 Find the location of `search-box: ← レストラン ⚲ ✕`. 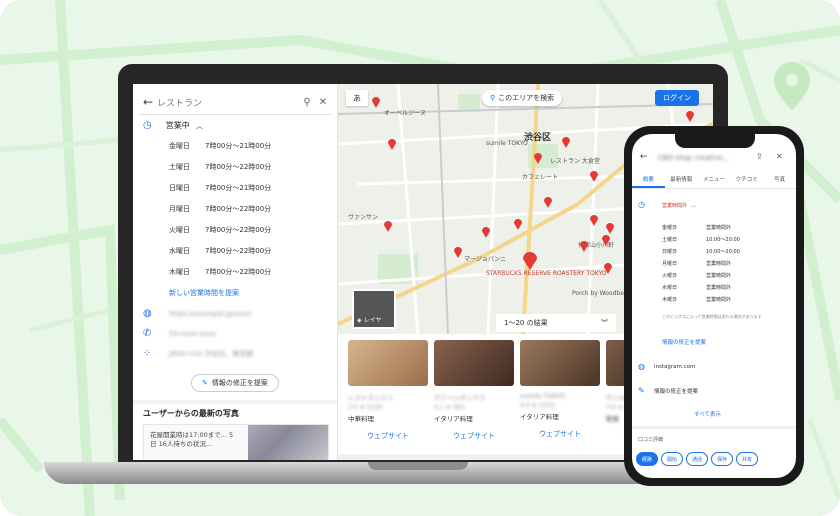

search-box: ← レストラン ⚲ ✕ is located at coordinates (235, 102).